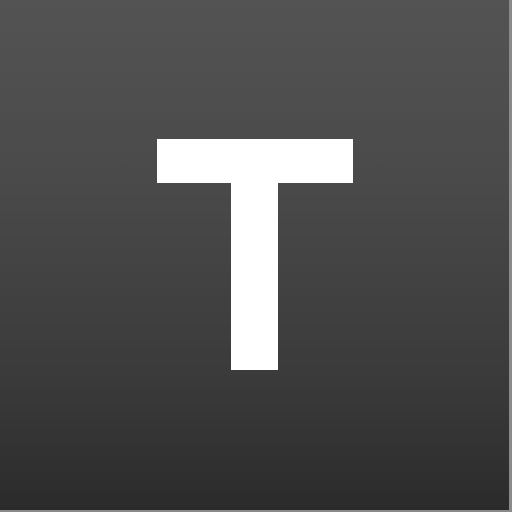 The height and width of the screenshot is (512, 512). Describe the element at coordinates (255, 161) in the screenshot. I see `letter-t-crossbar` at that location.